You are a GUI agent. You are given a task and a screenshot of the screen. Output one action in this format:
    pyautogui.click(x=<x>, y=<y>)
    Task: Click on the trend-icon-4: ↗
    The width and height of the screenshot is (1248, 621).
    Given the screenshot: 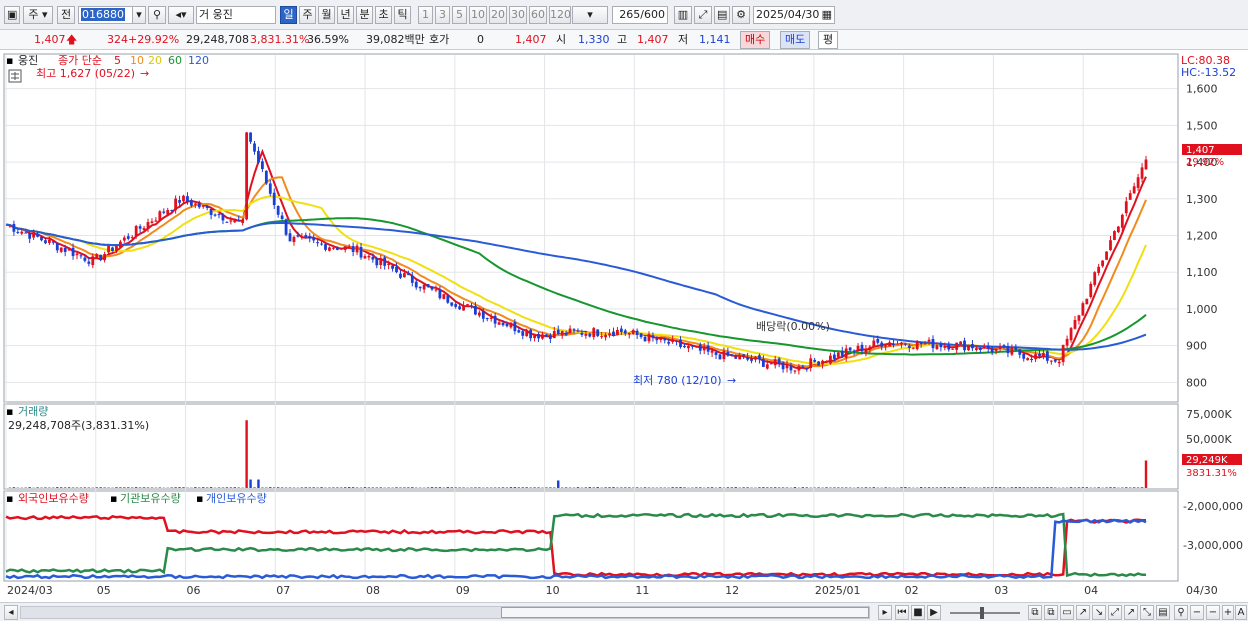 What is the action you would take?
    pyautogui.click(x=1131, y=612)
    